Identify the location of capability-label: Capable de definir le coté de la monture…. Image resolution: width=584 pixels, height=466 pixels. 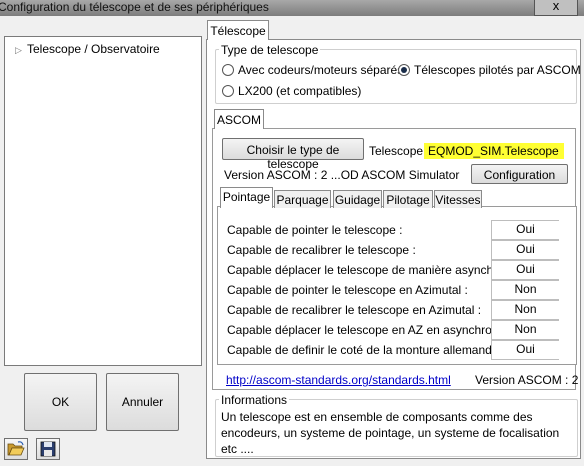
(366, 350).